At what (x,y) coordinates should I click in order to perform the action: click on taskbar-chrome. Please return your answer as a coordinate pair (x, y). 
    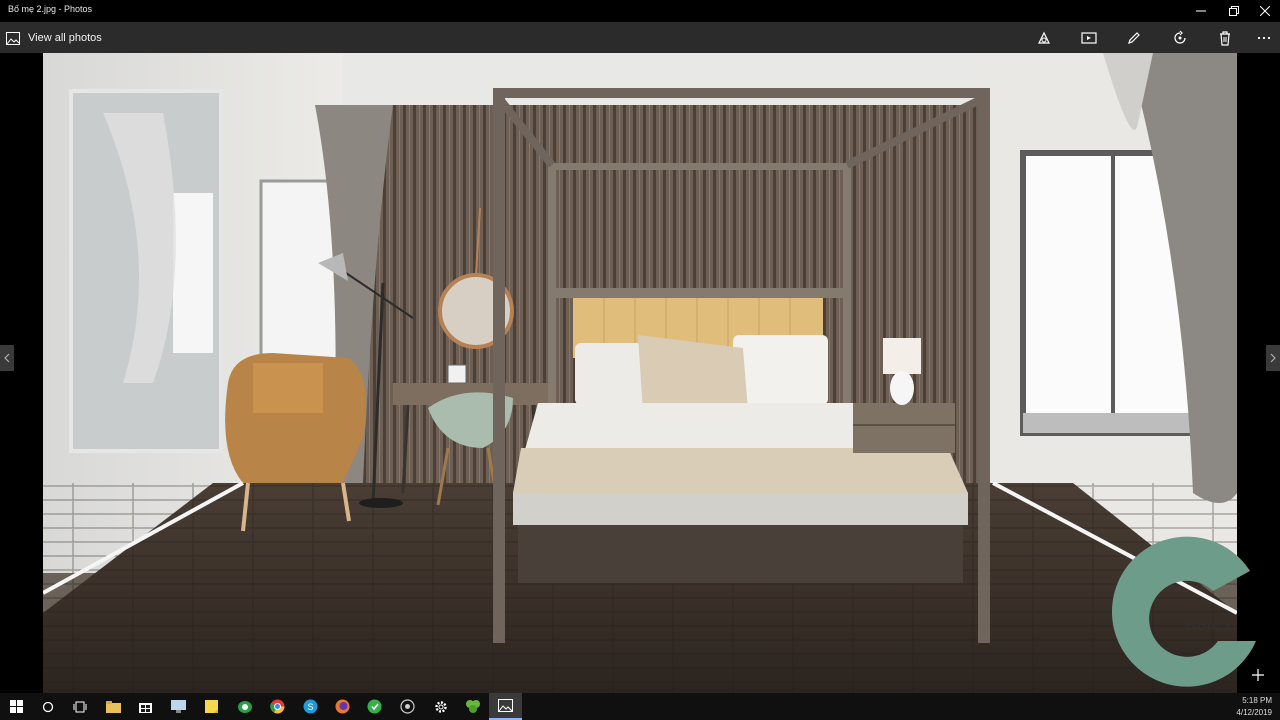
    Looking at the image, I should click on (277, 706).